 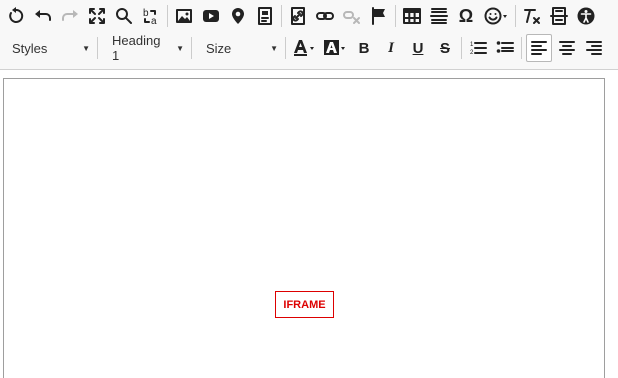 I want to click on unlink-icon, so click(x=351, y=17).